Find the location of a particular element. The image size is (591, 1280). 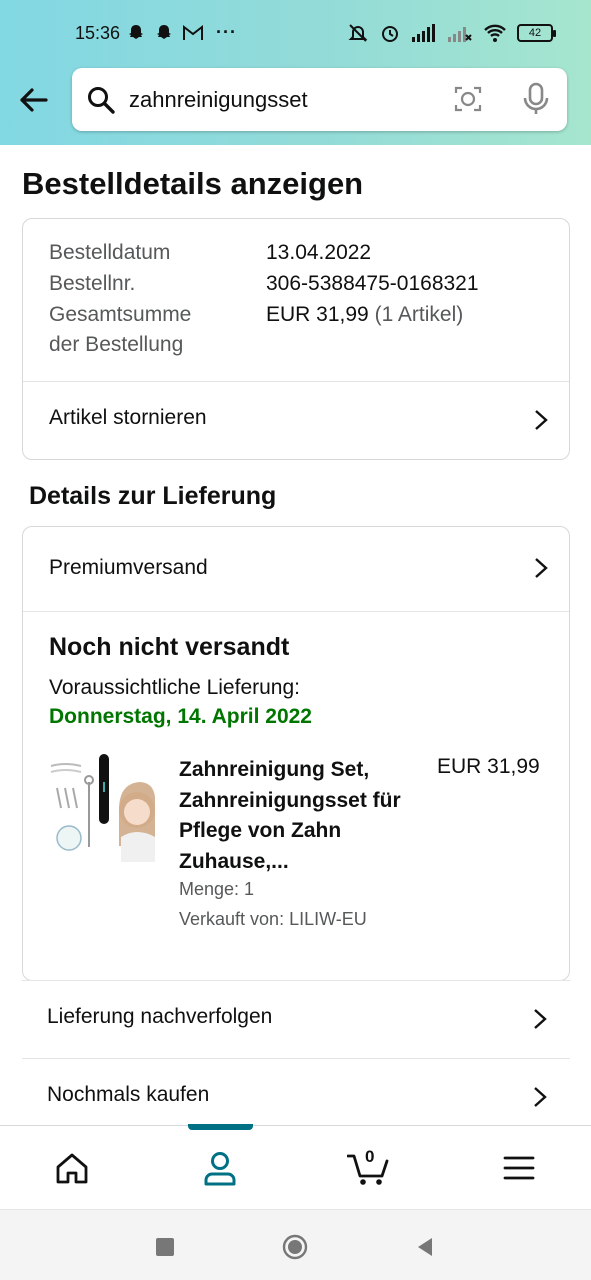

order-total-label: Gesamtsumme is located at coordinates (120, 314).